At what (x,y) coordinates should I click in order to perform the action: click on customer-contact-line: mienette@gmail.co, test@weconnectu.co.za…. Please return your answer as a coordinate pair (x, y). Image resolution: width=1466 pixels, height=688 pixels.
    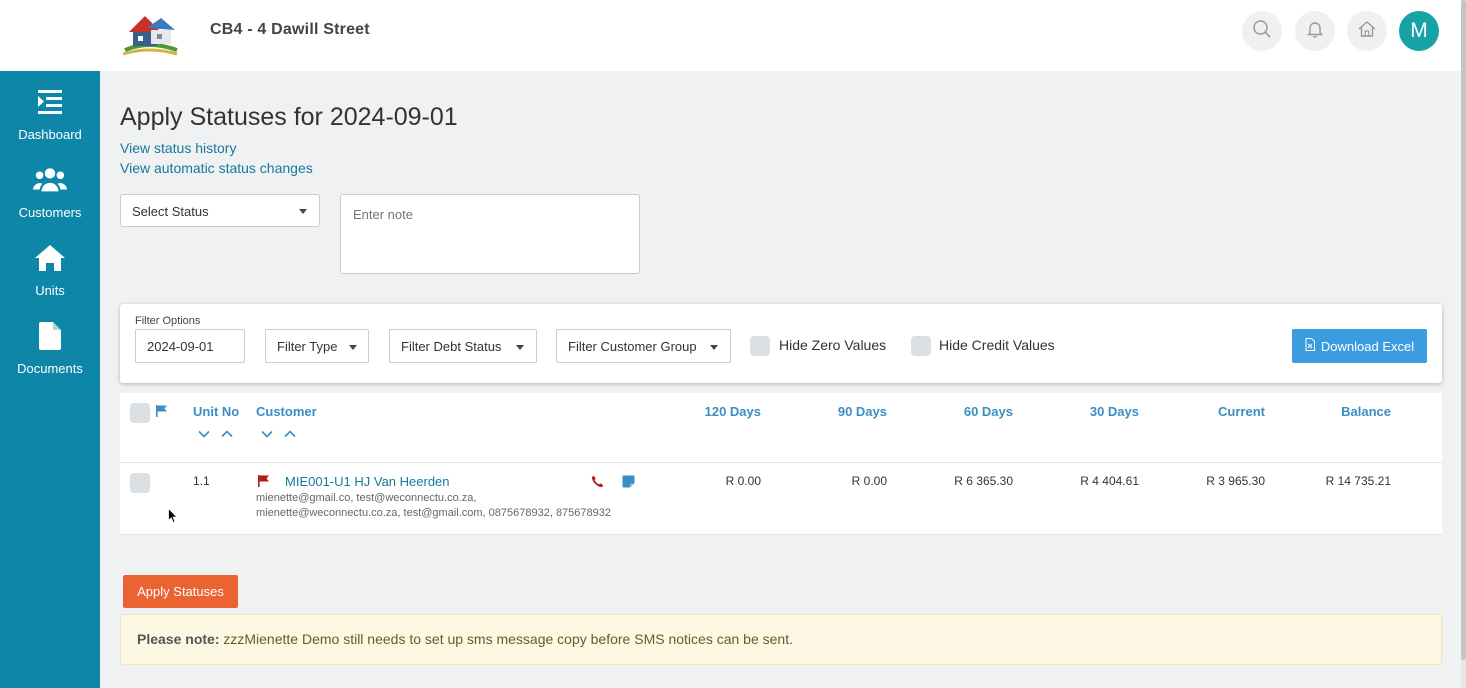
    Looking at the image, I should click on (366, 498).